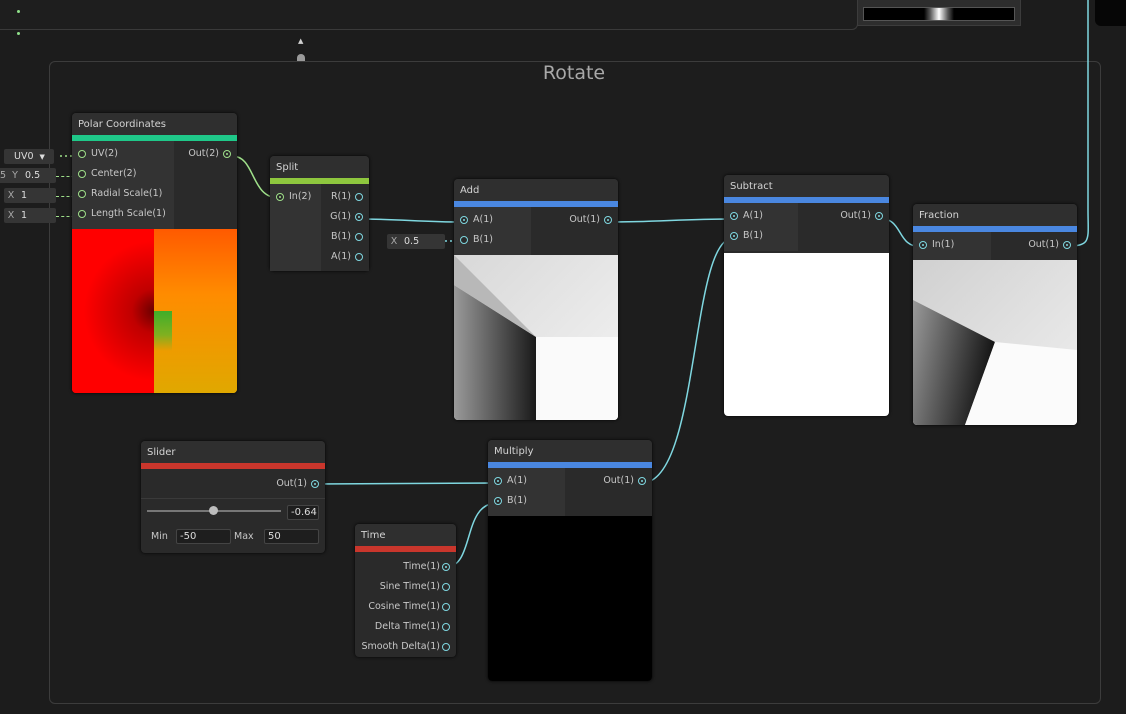  Describe the element at coordinates (394, 241) in the screenshot. I see `default-x-label: X` at that location.